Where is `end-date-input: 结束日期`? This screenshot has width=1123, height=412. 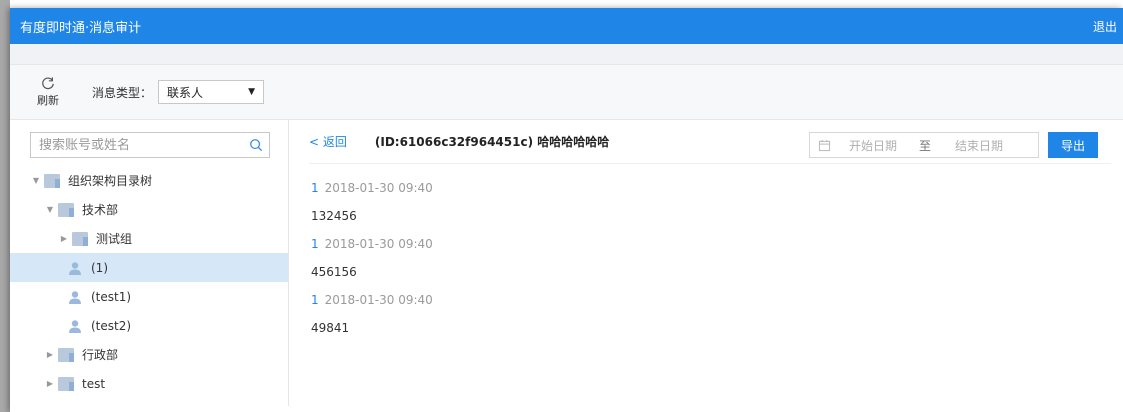 end-date-input: 结束日期 is located at coordinates (979, 145).